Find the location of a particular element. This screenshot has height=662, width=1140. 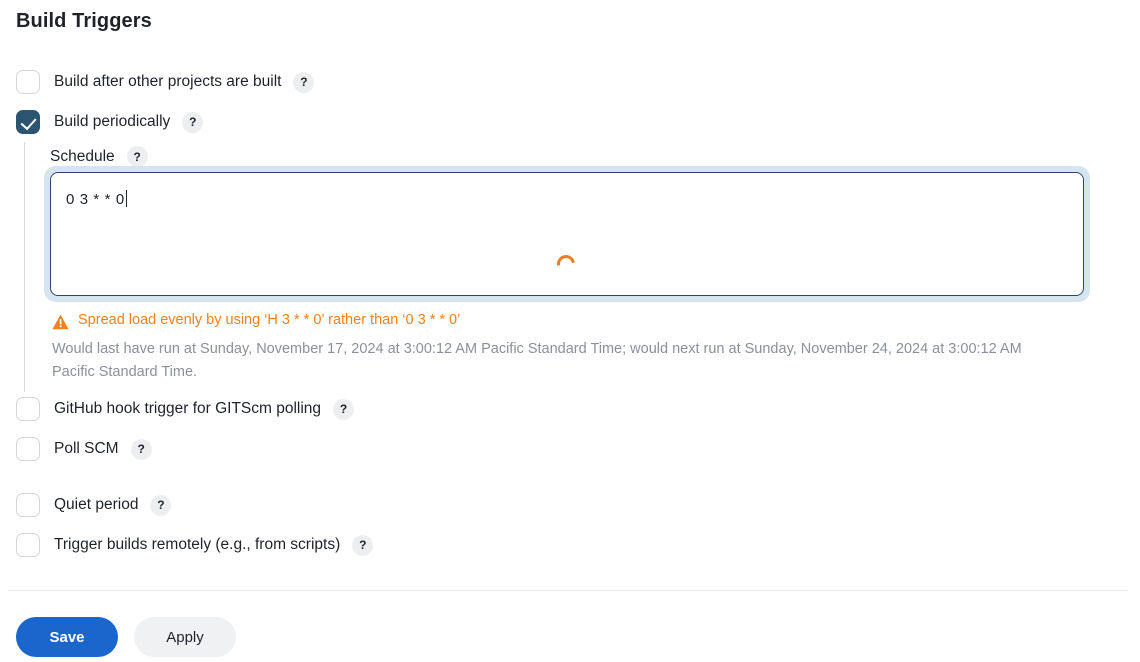

checkbox-quiet-period is located at coordinates (28, 505).